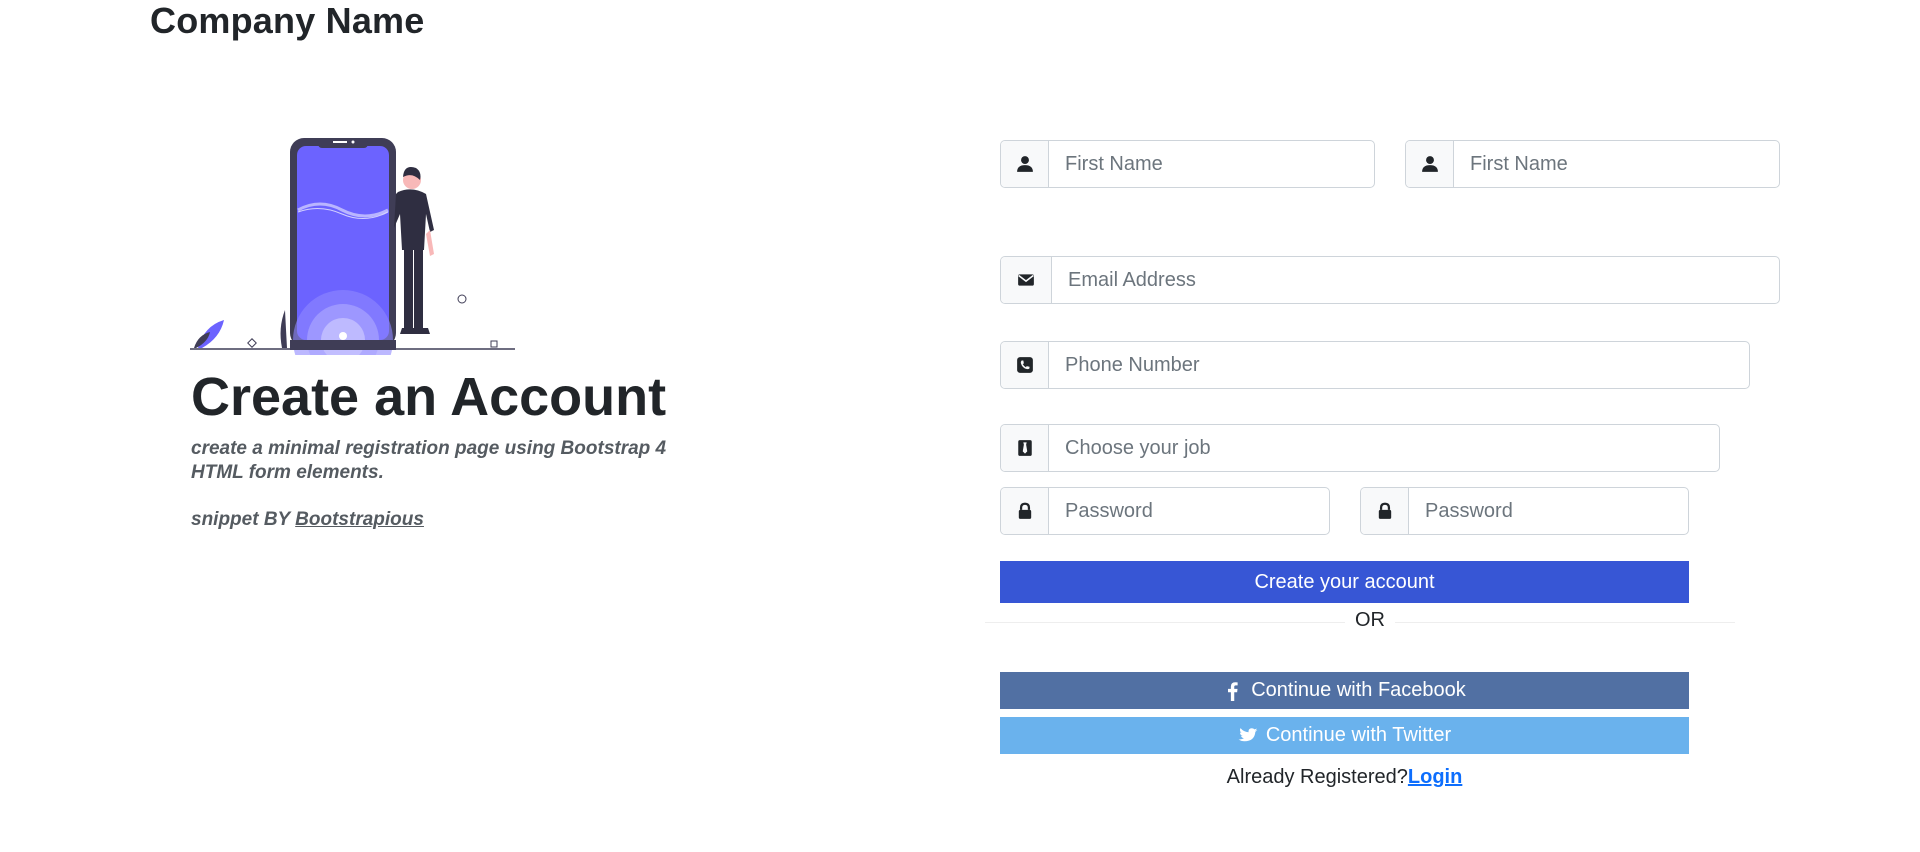 The height and width of the screenshot is (852, 1920). I want to click on job-input, so click(1384, 448).